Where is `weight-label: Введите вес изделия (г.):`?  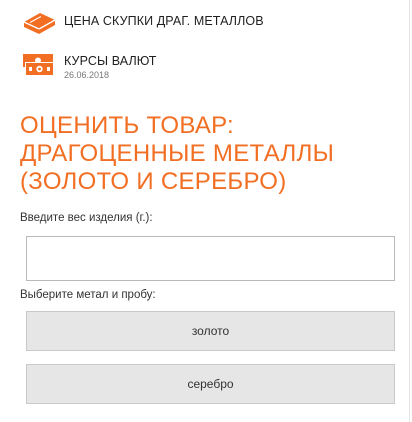 weight-label: Введите вес изделия (г.): is located at coordinates (86, 218).